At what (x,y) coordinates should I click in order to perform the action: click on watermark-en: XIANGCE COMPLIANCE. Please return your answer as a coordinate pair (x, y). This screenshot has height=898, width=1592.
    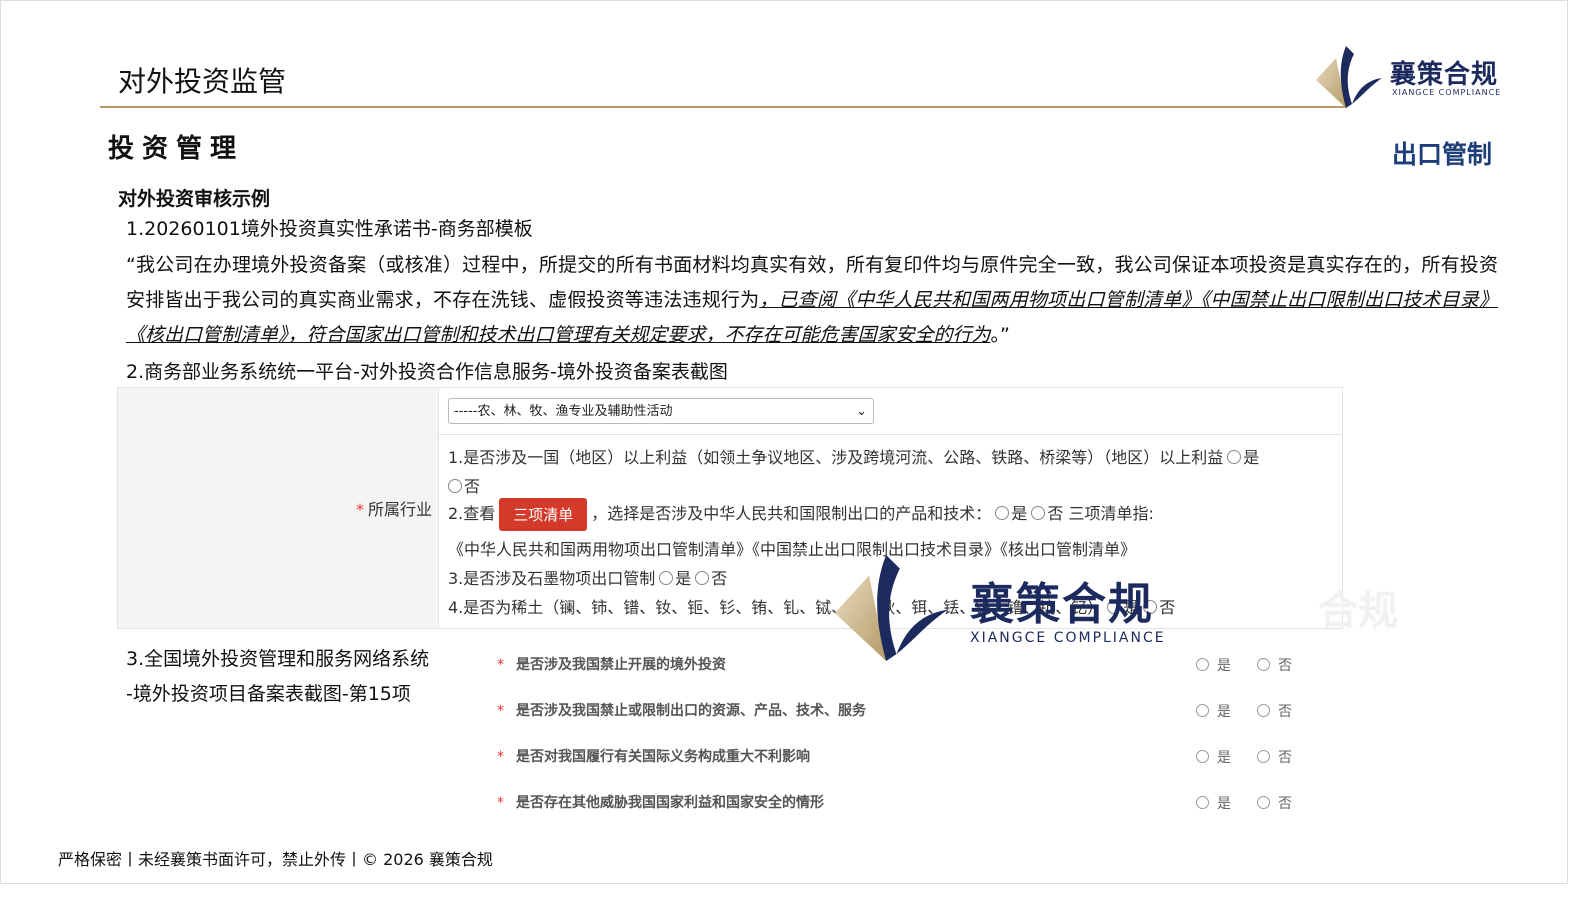
    Looking at the image, I should click on (1068, 638).